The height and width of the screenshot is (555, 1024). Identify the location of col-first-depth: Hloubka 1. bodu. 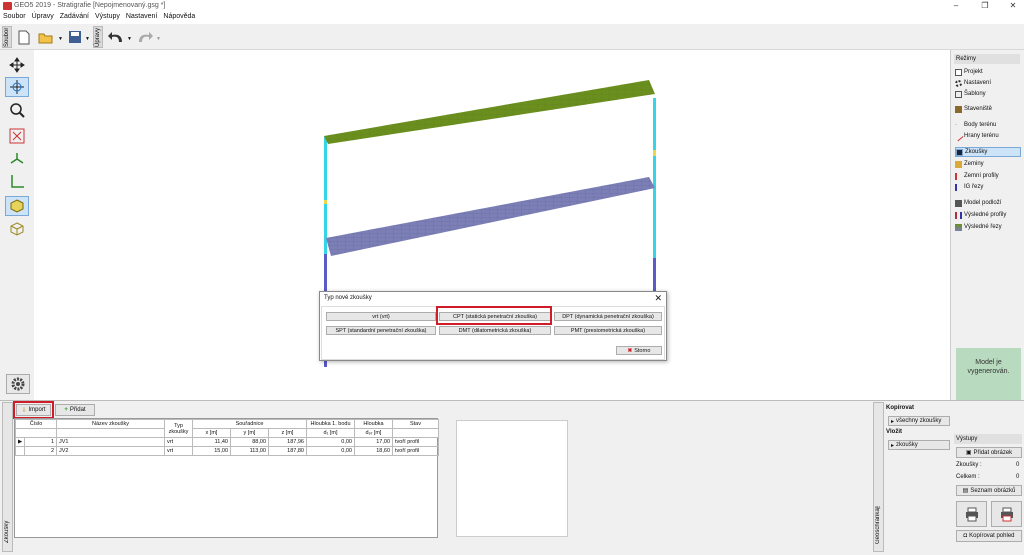
(330, 424).